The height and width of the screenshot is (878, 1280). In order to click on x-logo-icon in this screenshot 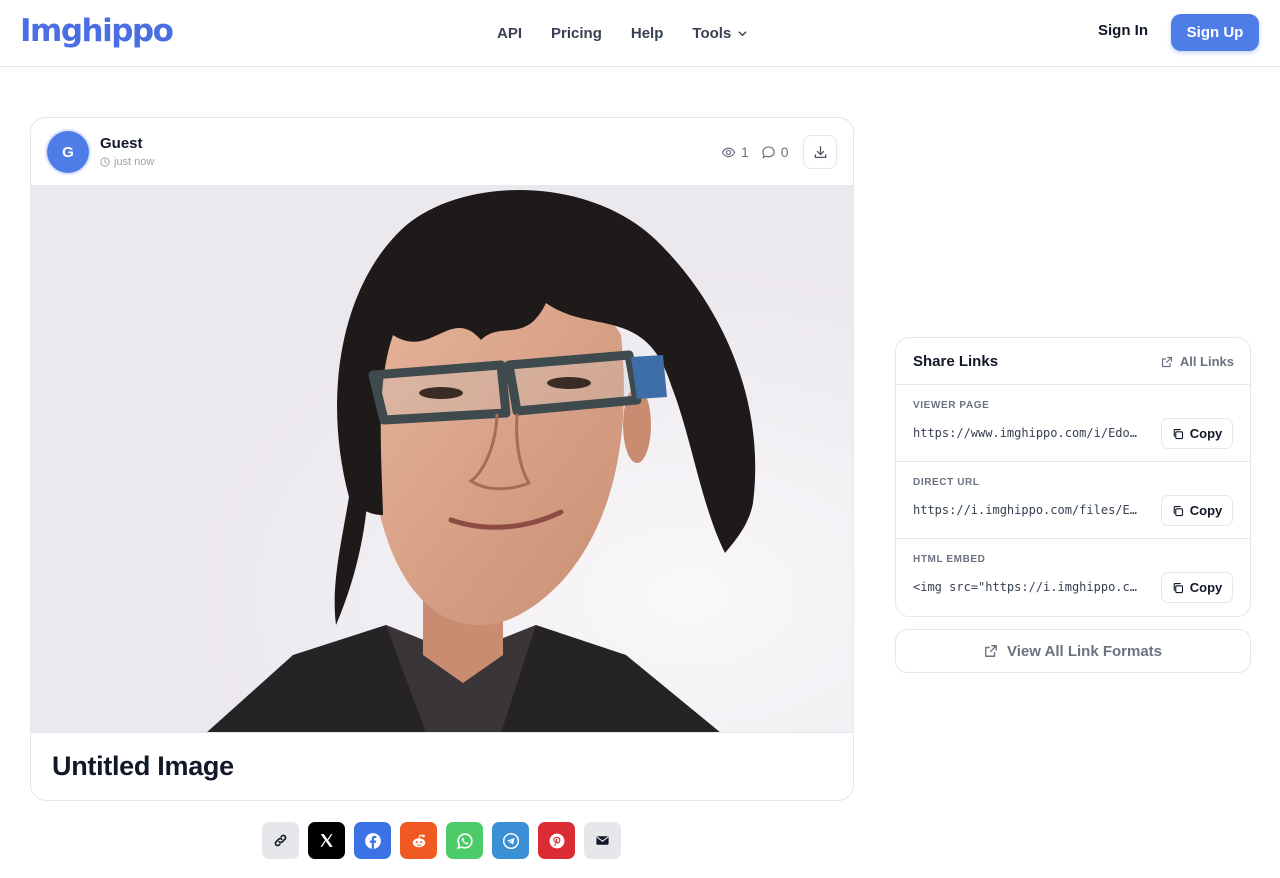, I will do `click(326, 840)`.